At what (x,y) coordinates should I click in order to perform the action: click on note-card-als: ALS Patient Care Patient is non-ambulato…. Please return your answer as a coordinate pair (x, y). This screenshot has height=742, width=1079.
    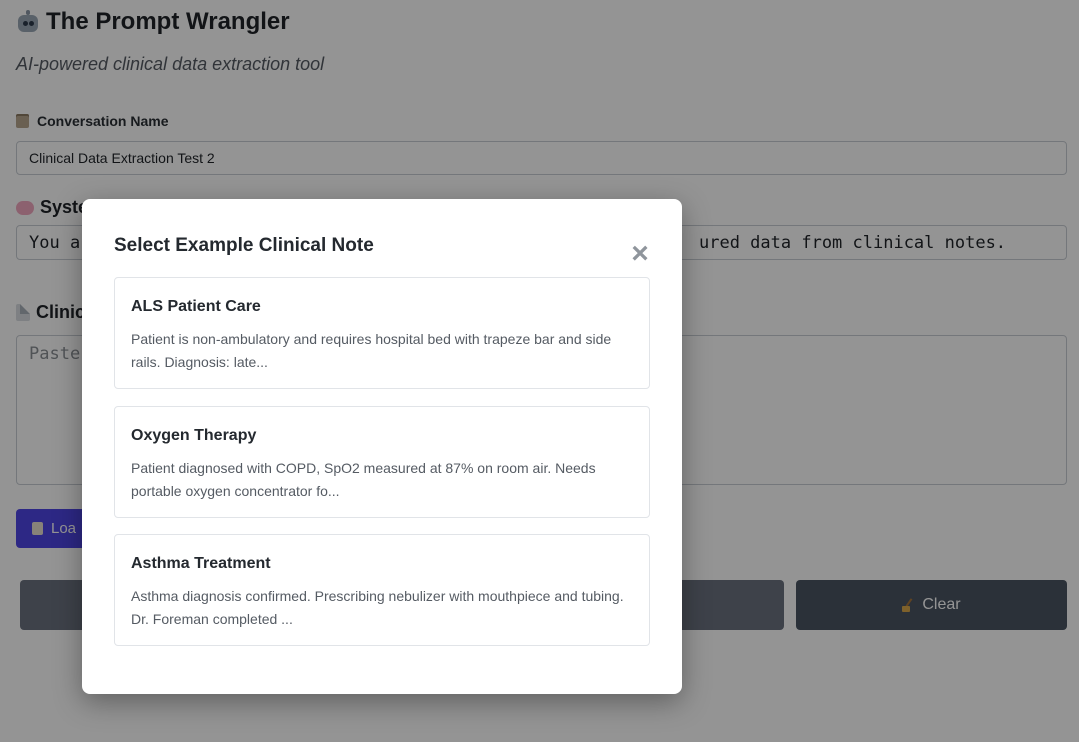
    Looking at the image, I should click on (382, 333).